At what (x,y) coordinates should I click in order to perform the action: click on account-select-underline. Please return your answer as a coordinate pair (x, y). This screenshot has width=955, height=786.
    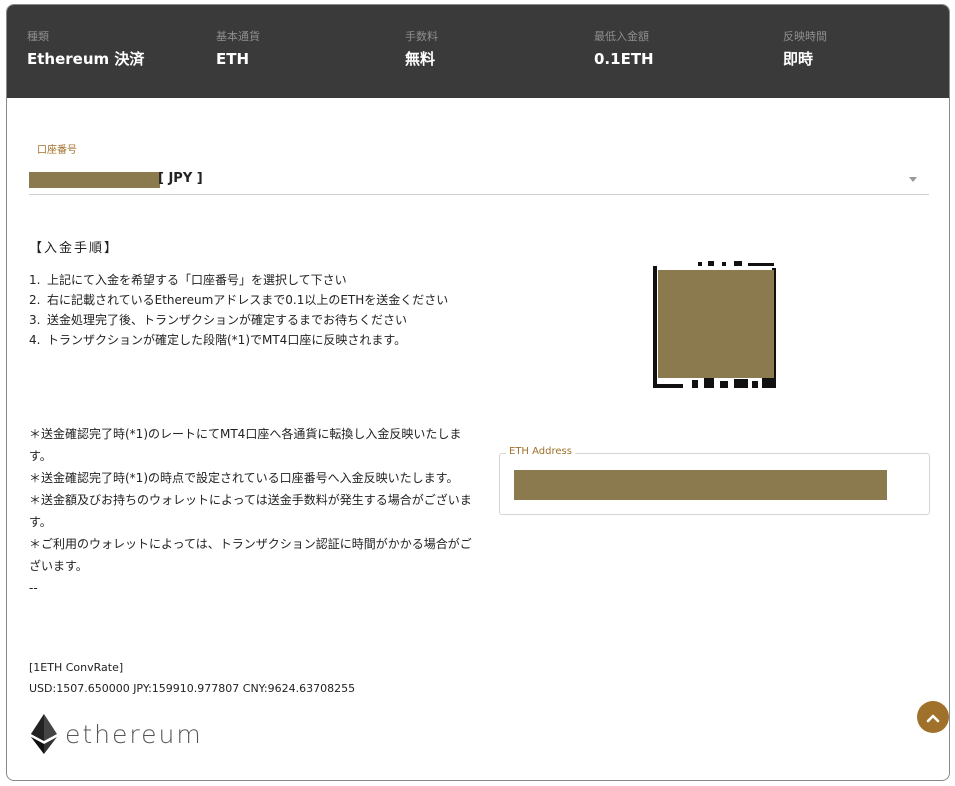
    Looking at the image, I should click on (479, 194).